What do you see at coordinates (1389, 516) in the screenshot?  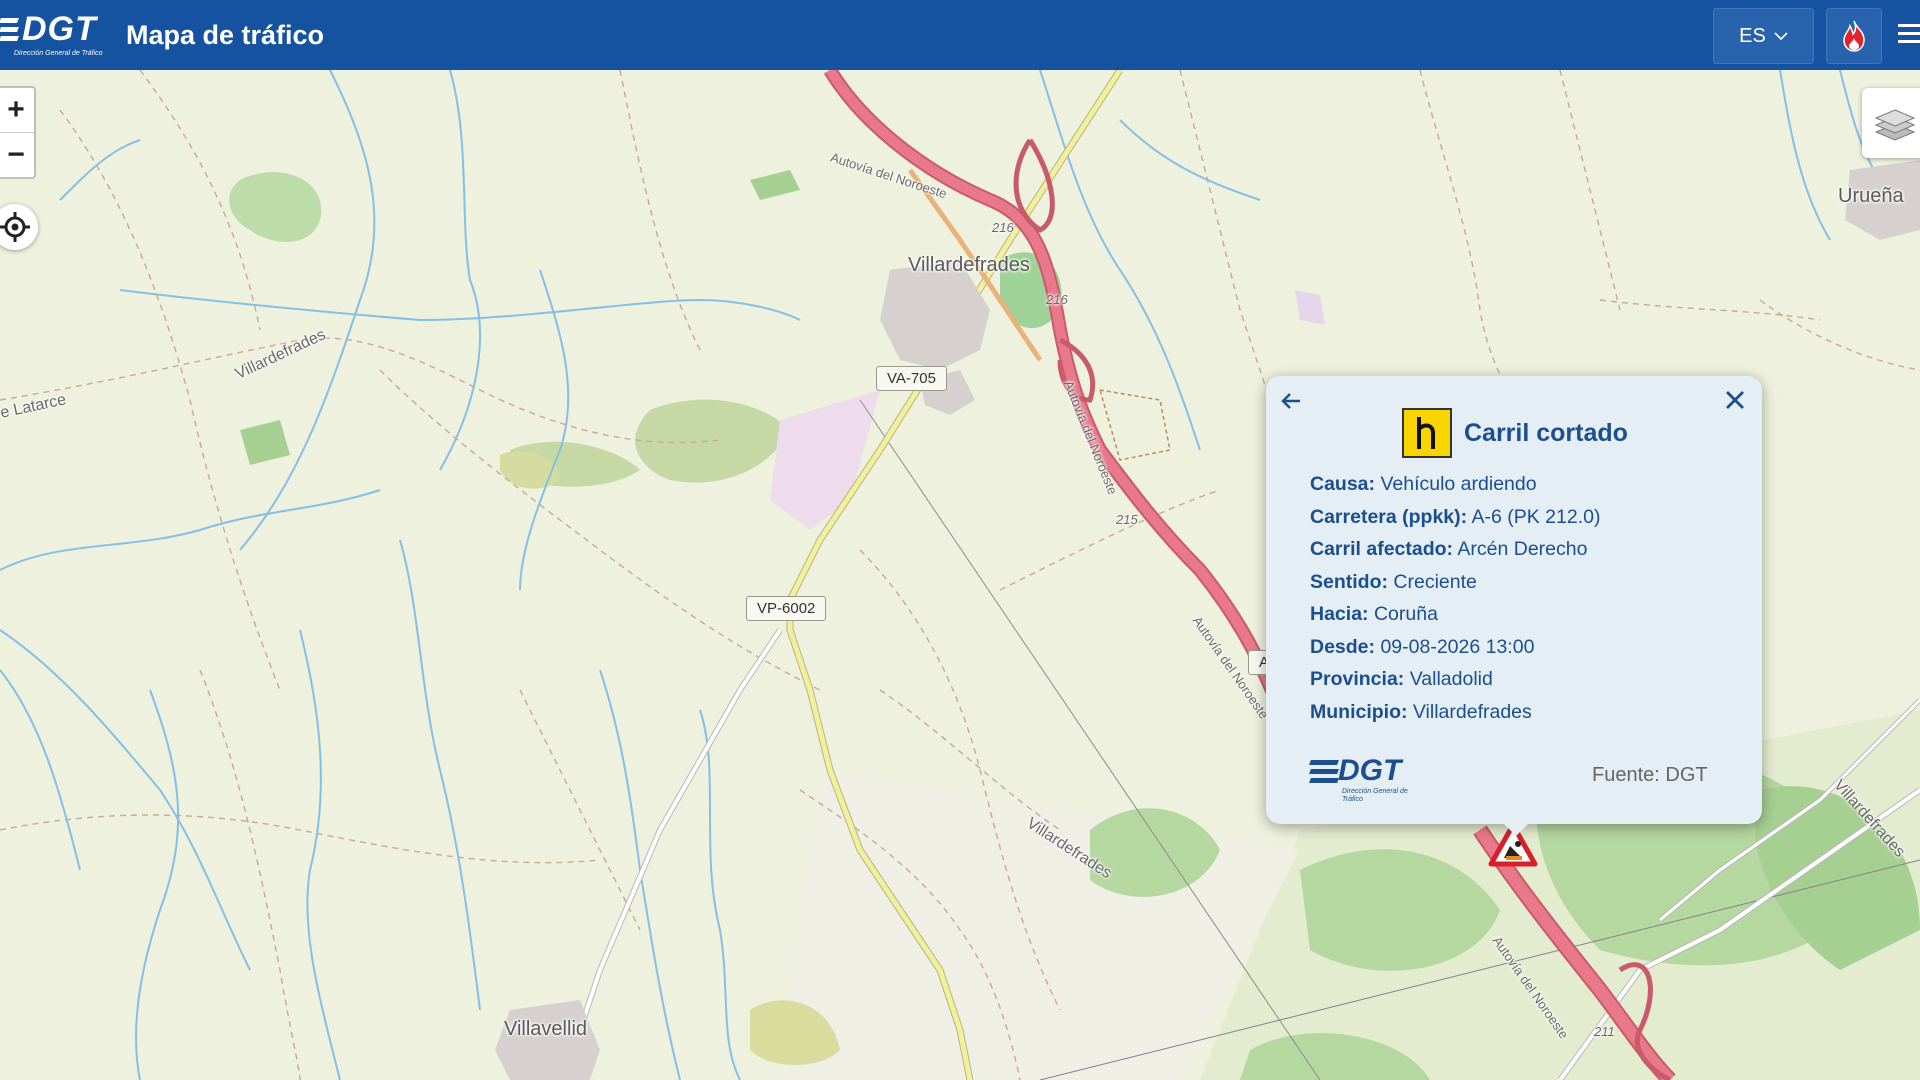 I see `detail-label: Carretera (ppkk):` at bounding box center [1389, 516].